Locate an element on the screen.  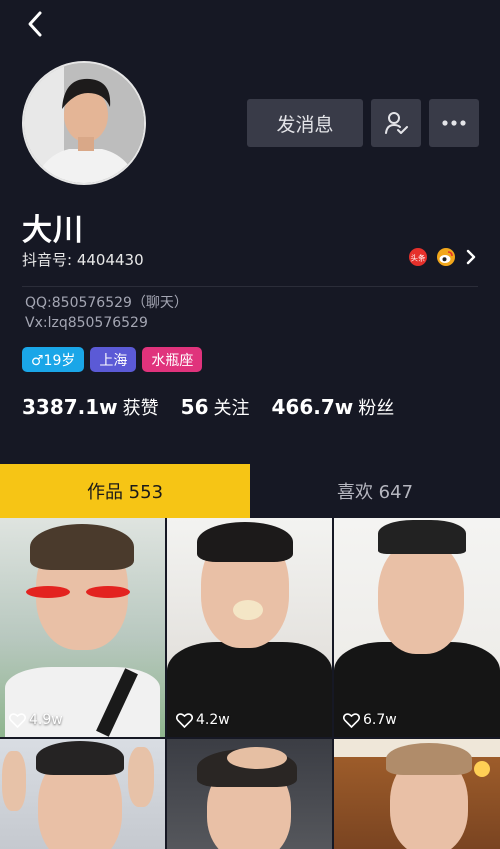
follow-user-icon is located at coordinates (396, 123).